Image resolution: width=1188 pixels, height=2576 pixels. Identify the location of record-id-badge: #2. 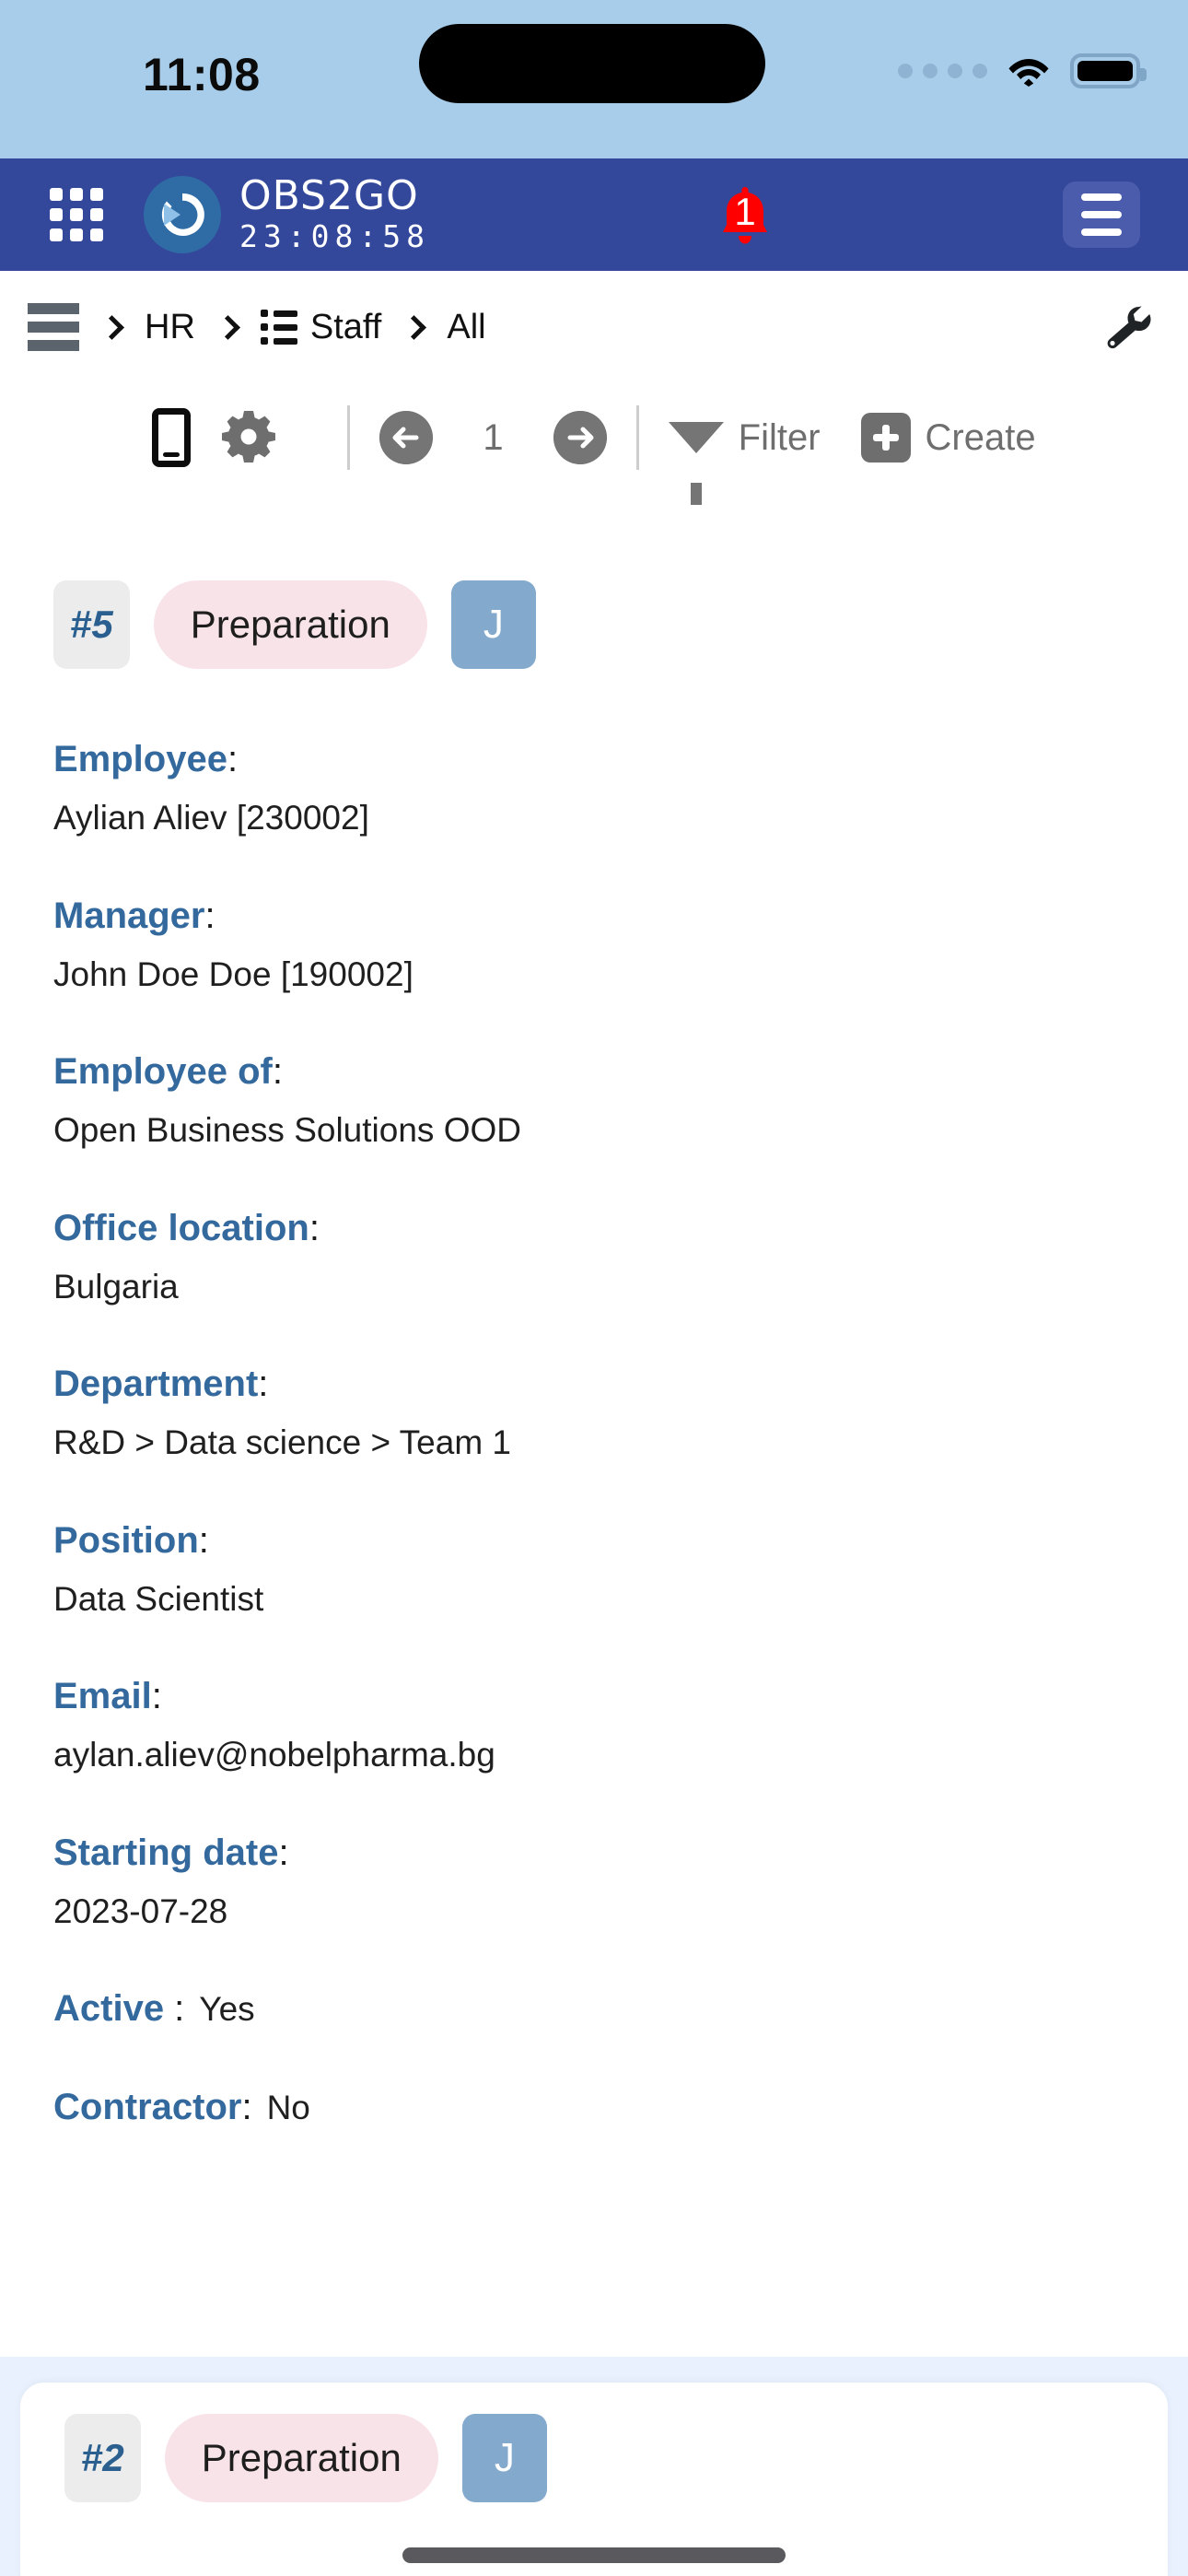
(102, 2458).